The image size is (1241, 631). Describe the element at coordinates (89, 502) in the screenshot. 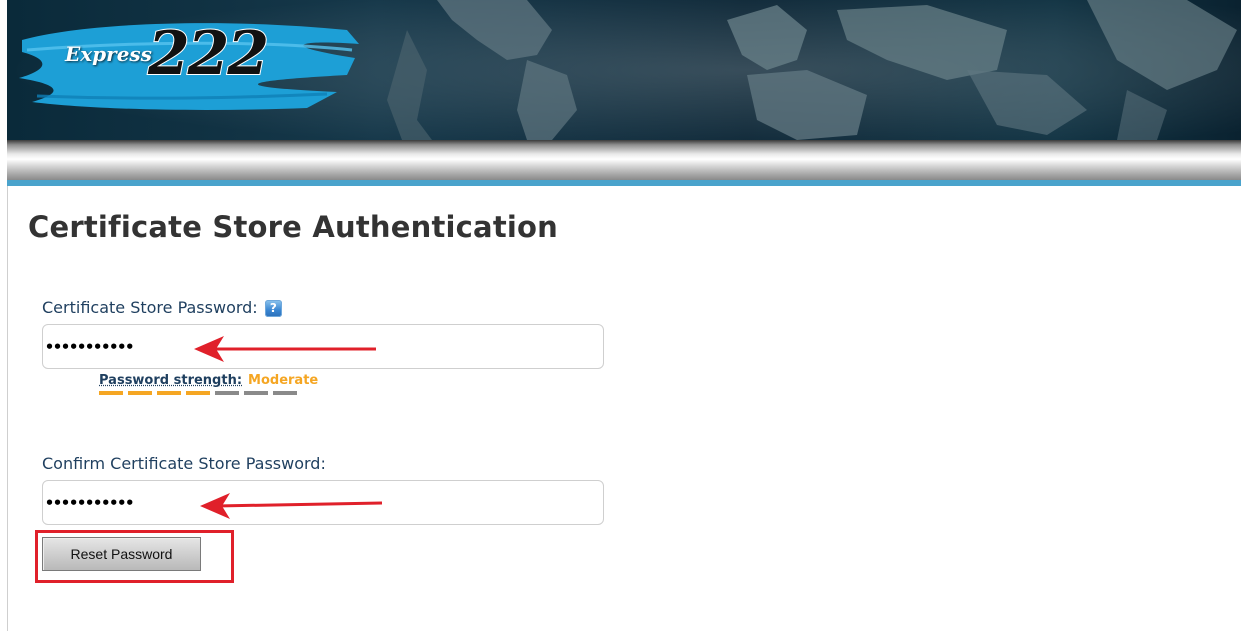

I see `confirm-password-masked-value: •••••••••••` at that location.